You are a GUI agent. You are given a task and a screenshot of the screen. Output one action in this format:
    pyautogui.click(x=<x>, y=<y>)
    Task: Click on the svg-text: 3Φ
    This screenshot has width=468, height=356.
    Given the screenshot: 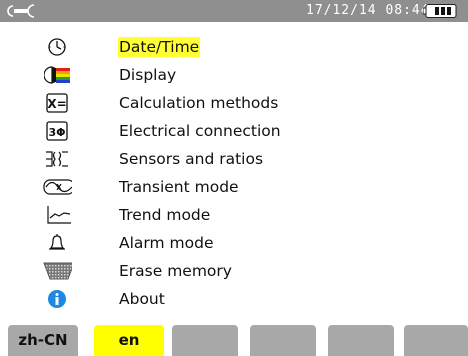 What is the action you would take?
    pyautogui.click(x=56, y=132)
    